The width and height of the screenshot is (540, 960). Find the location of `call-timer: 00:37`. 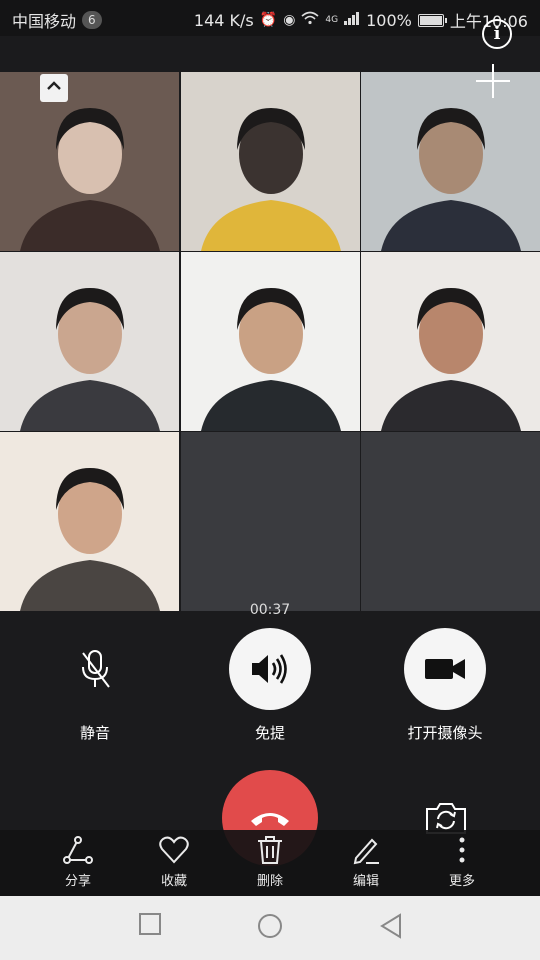

call-timer: 00:37 is located at coordinates (270, 610).